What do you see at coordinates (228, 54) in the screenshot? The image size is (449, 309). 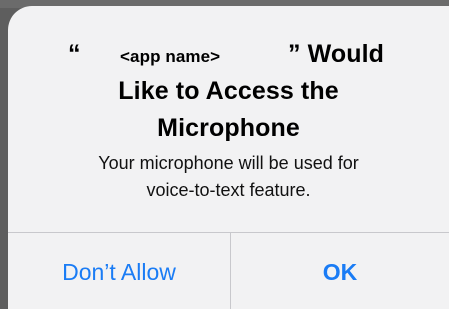 I see `alert-title-line1: “ <app name> ” Would` at bounding box center [228, 54].